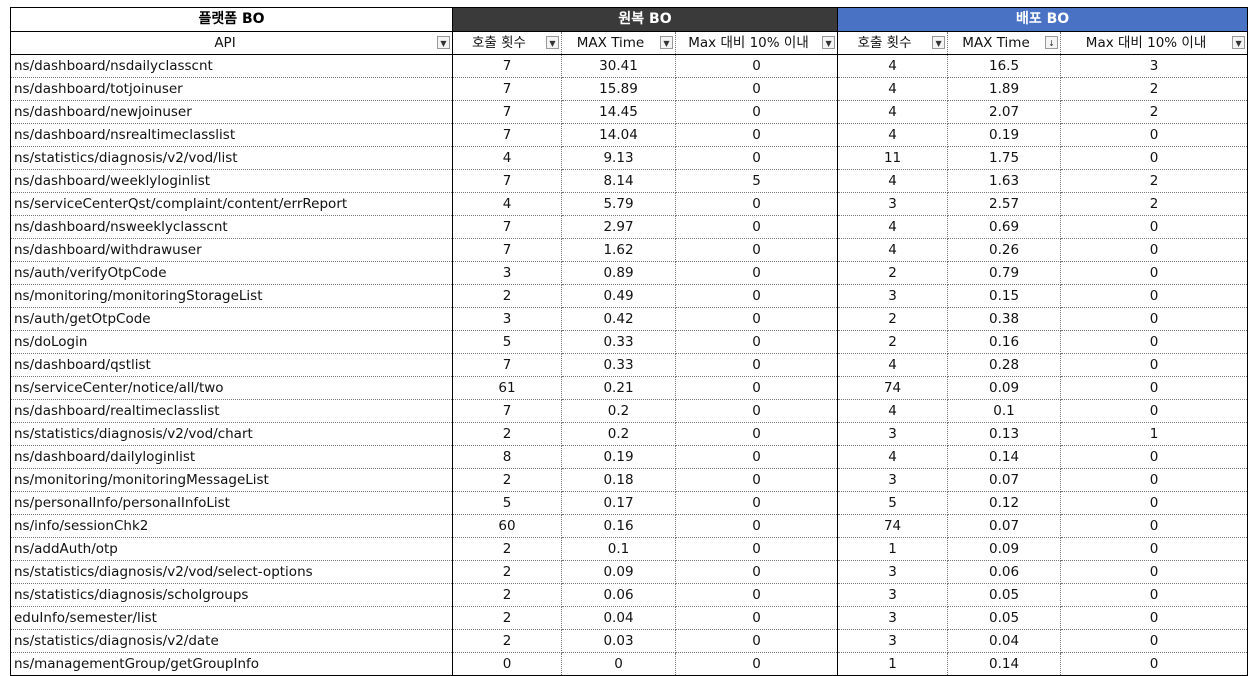 The height and width of the screenshot is (676, 1255). I want to click on cell-api: ns/dashboard/withdrawuser, so click(231, 250).